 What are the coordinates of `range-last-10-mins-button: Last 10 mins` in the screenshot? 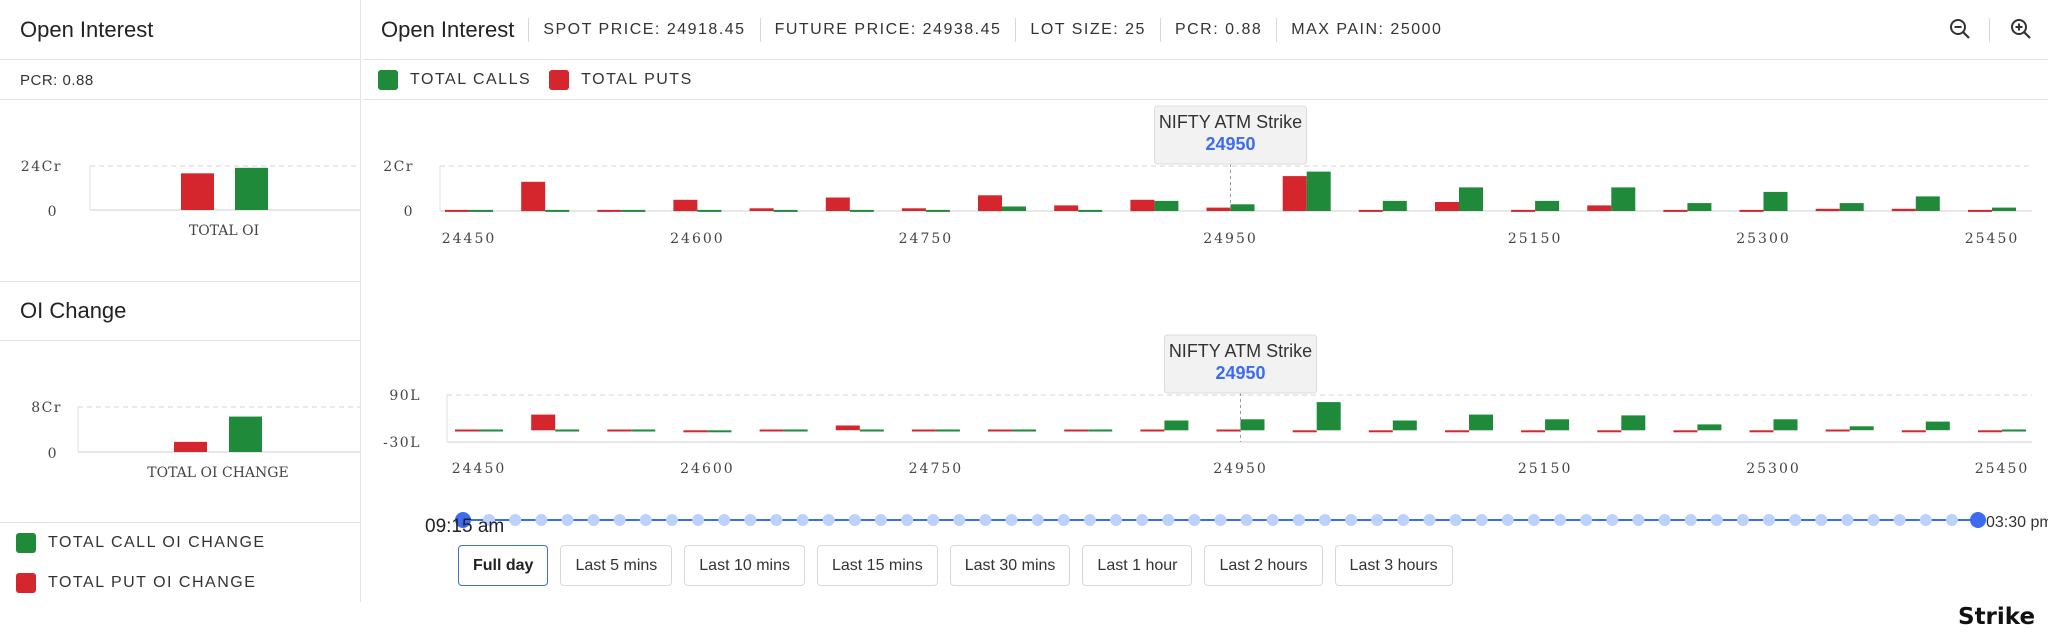 It's located at (744, 565).